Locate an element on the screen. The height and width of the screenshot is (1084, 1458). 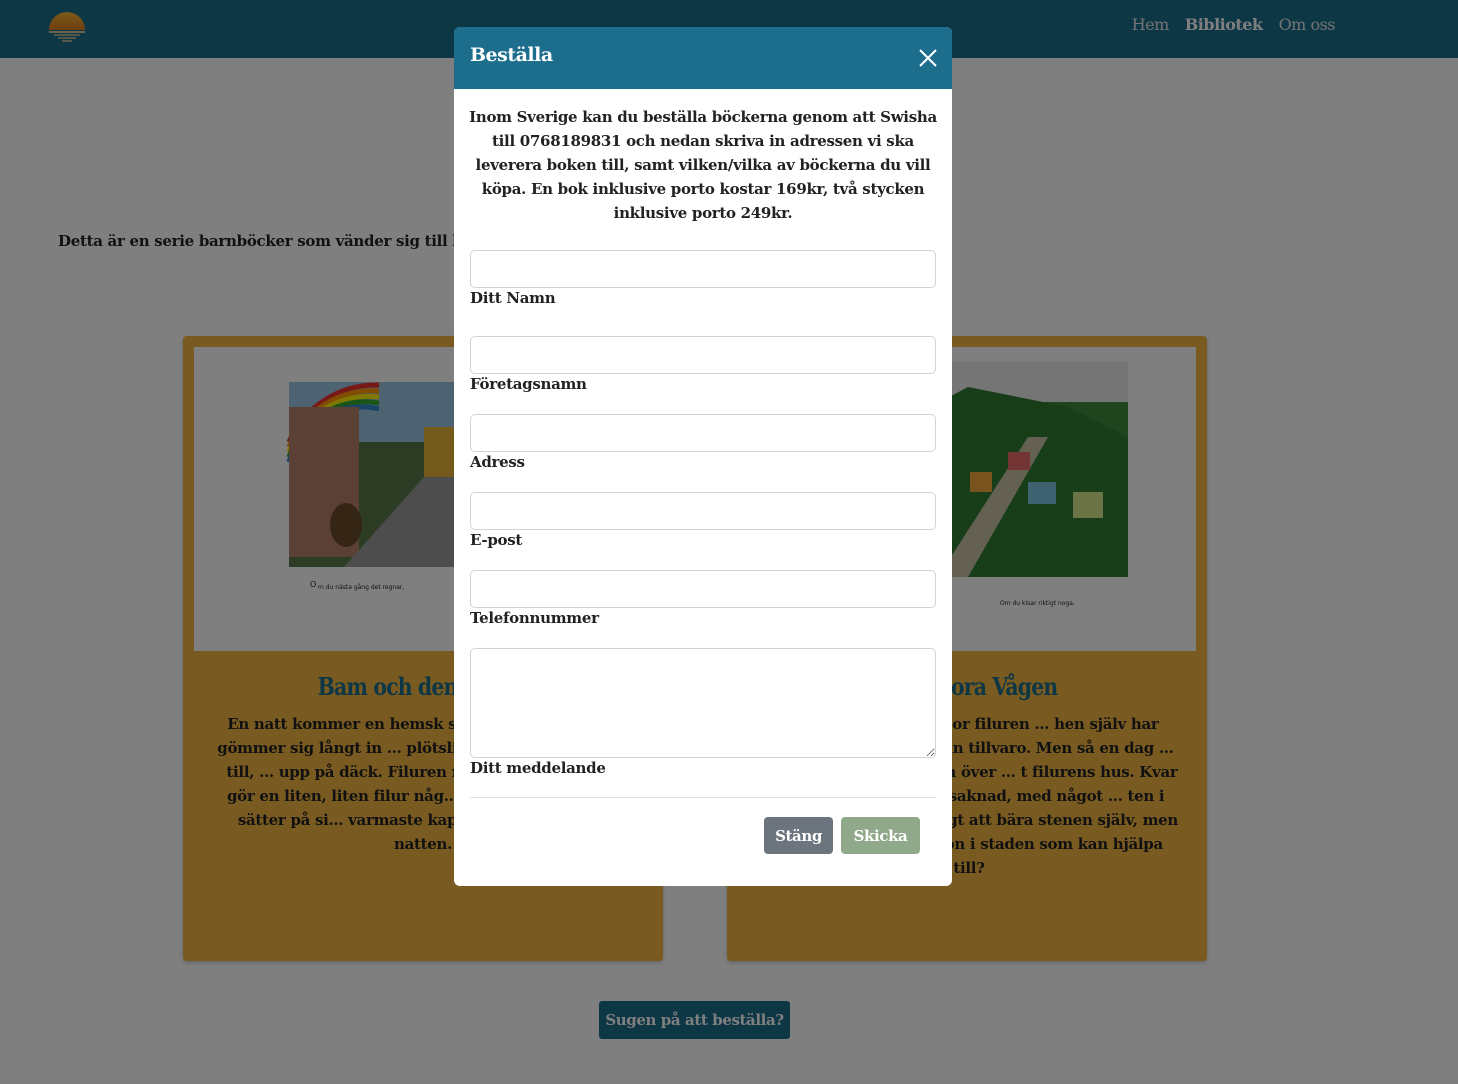
send-button: Skicka is located at coordinates (880, 835).